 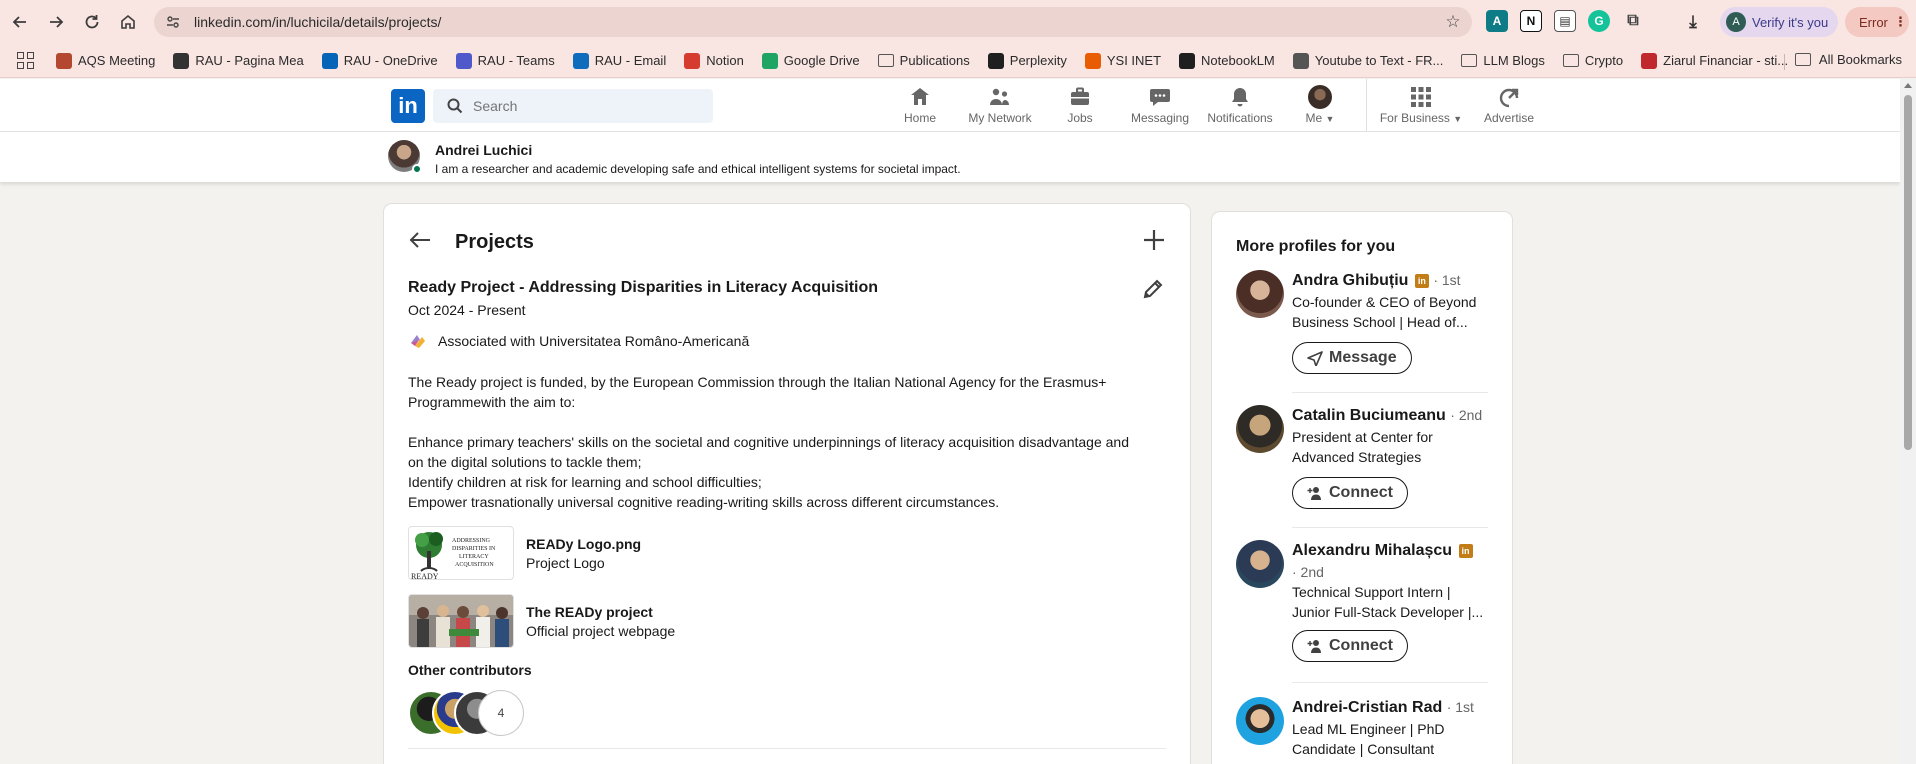 I want to click on bookmark-item: YSI INET, so click(x=1122, y=60).